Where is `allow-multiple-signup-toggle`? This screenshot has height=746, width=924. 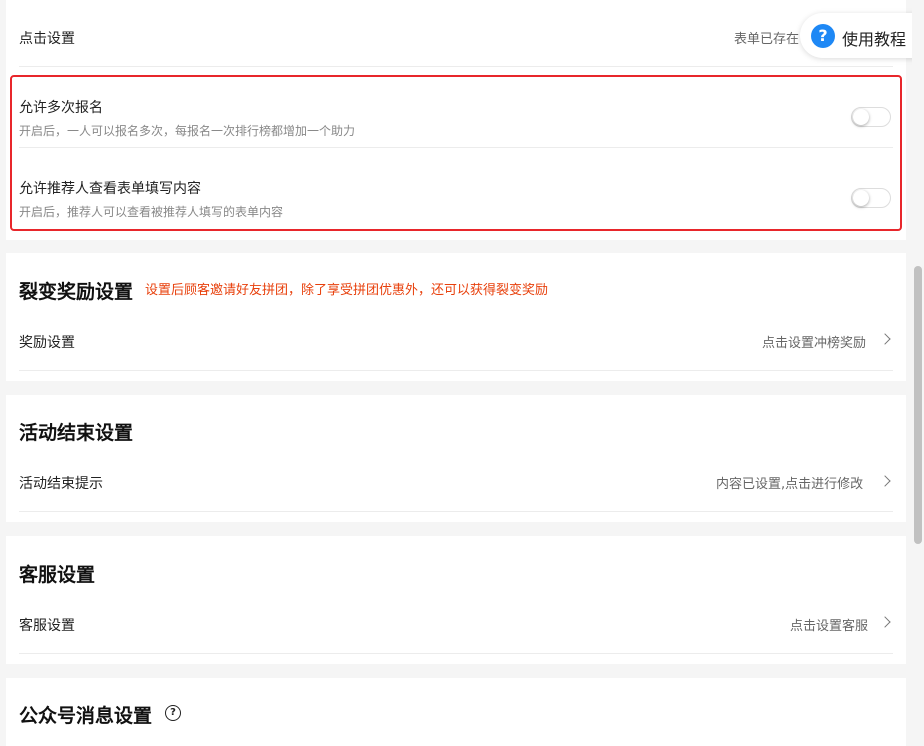 allow-multiple-signup-toggle is located at coordinates (871, 117).